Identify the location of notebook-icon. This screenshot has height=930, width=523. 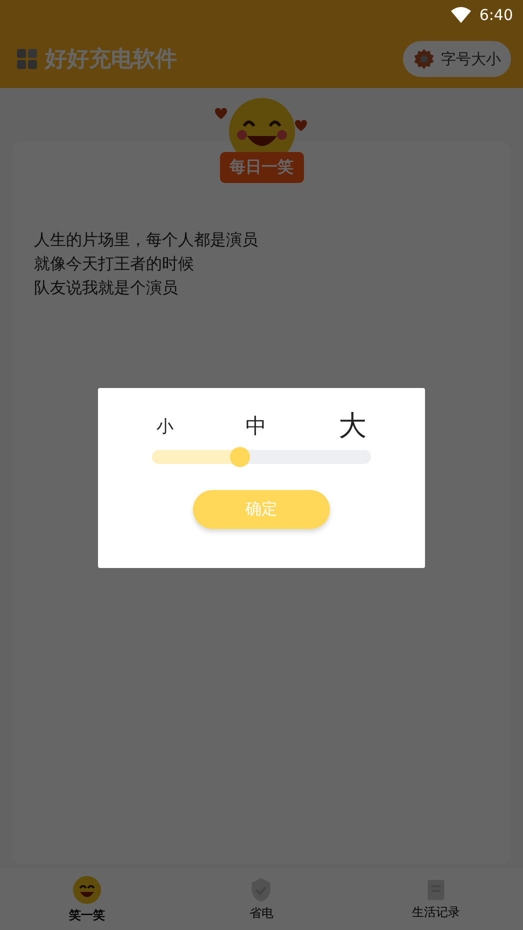
(435, 890).